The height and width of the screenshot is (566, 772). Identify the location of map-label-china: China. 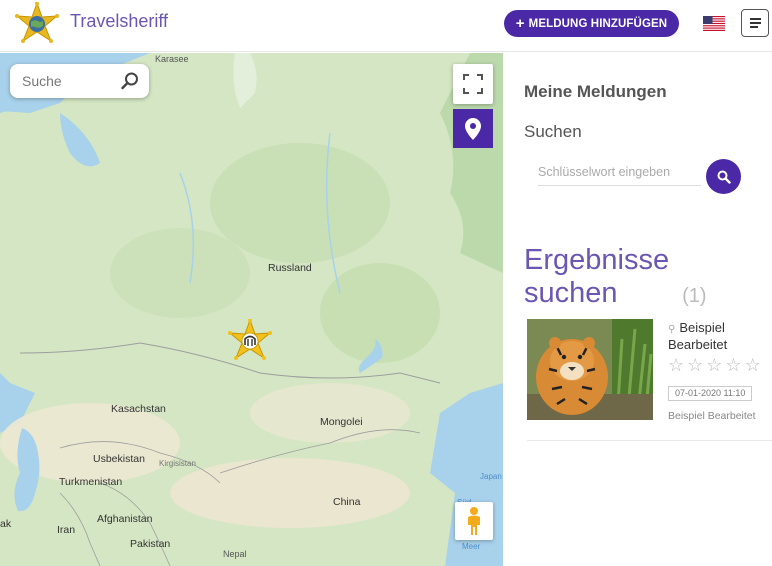
(347, 502).